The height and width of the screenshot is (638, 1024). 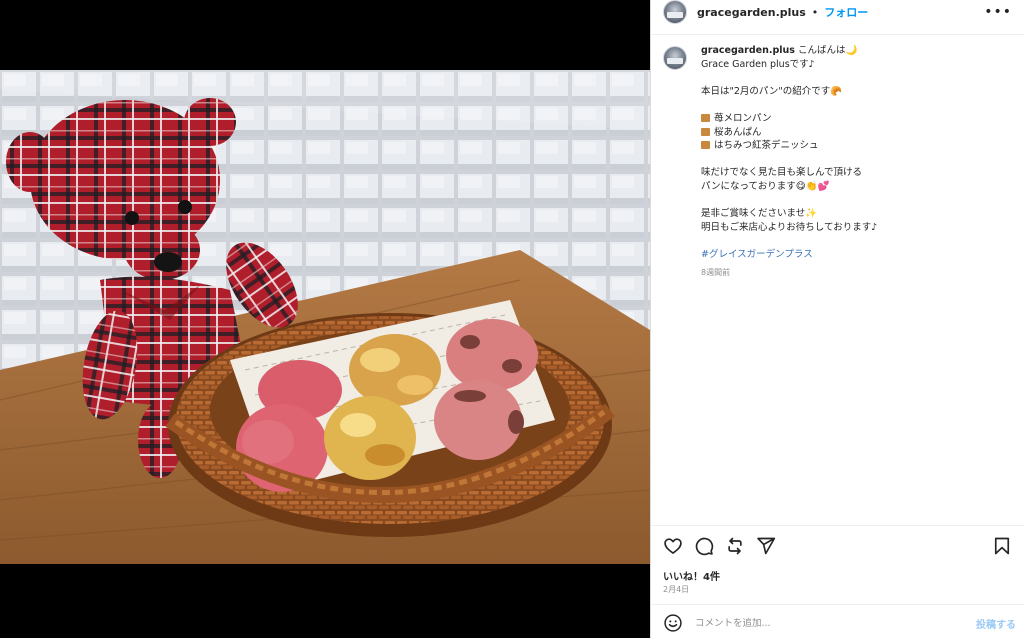 I want to click on comment-bar: 投稿する, so click(x=839, y=623).